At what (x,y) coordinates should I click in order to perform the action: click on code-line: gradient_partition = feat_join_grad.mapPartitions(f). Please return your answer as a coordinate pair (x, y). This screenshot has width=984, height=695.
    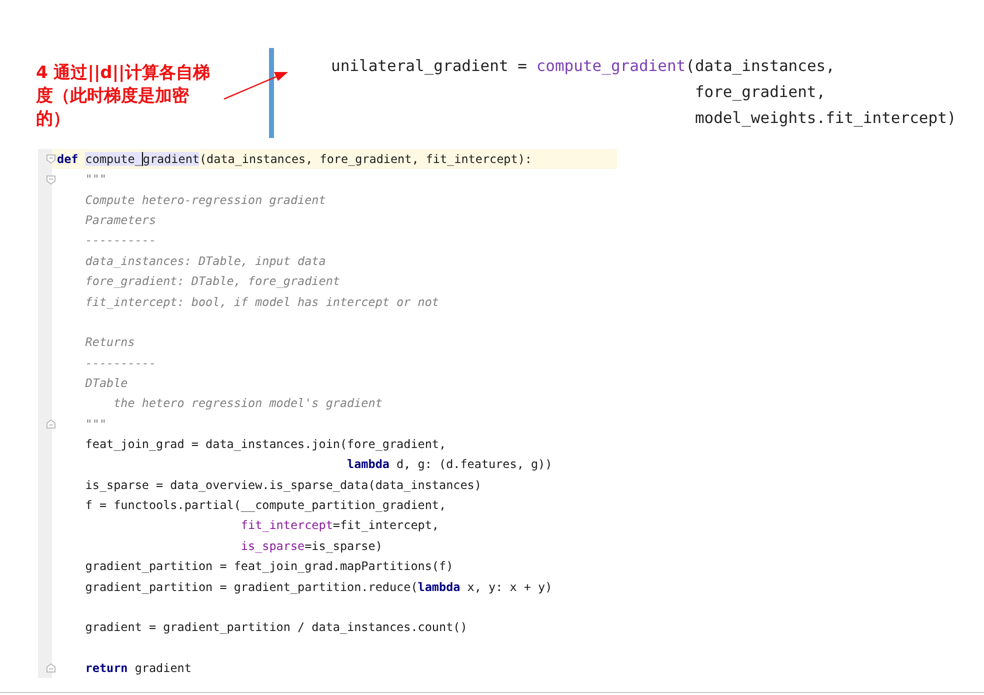
    Looking at the image, I should click on (269, 567).